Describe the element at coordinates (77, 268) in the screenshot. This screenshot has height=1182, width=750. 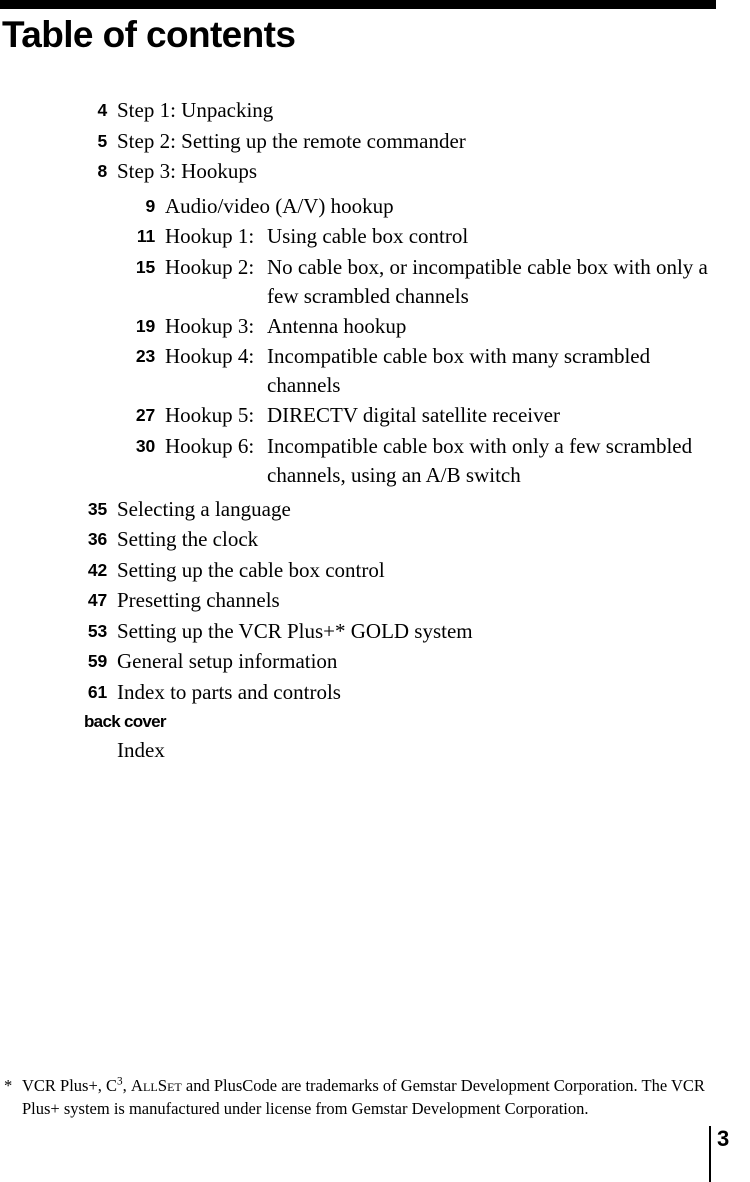
I see `toc-page-number: 15` at that location.